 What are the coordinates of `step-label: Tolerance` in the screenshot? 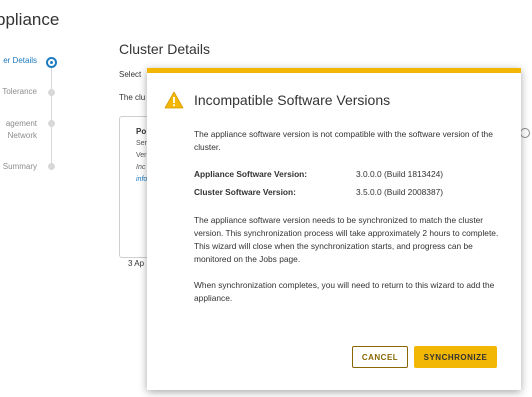 It's located at (19, 91).